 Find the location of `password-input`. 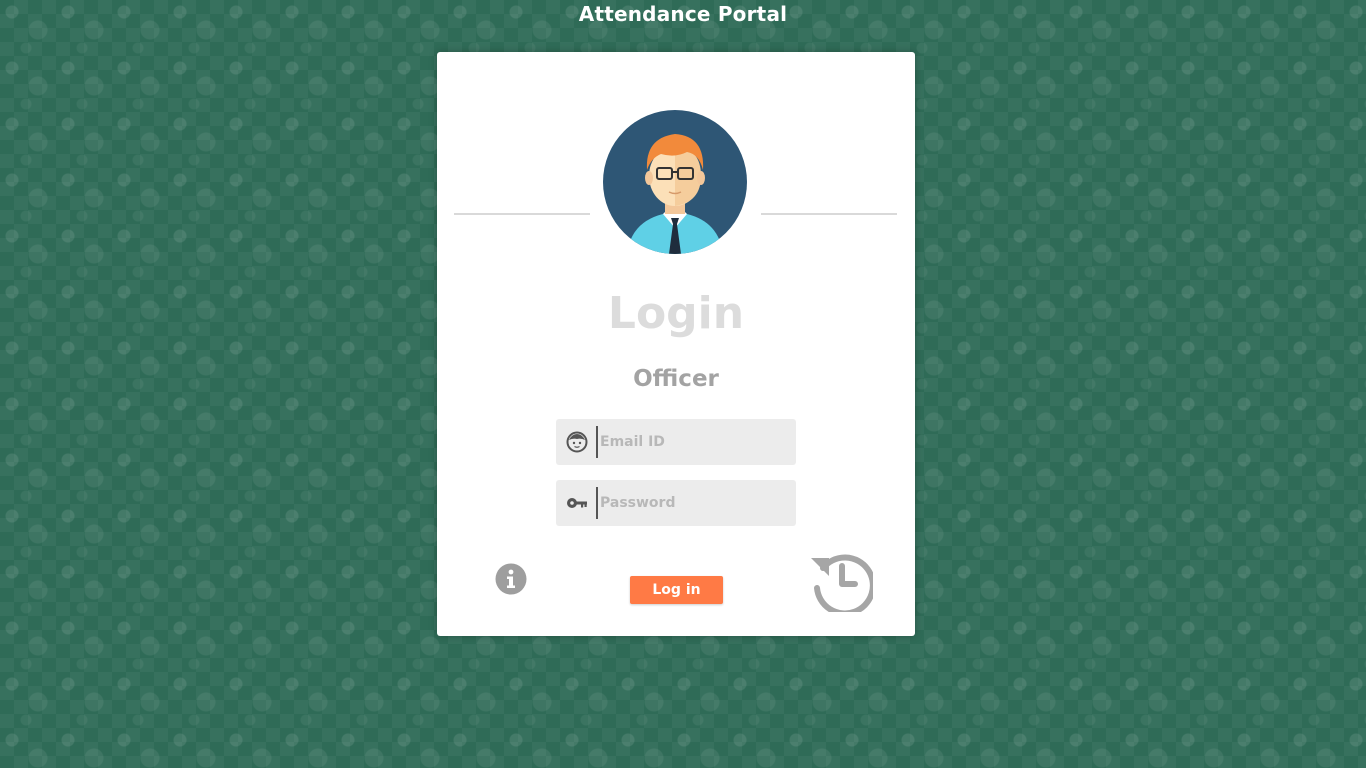

password-input is located at coordinates (695, 503).